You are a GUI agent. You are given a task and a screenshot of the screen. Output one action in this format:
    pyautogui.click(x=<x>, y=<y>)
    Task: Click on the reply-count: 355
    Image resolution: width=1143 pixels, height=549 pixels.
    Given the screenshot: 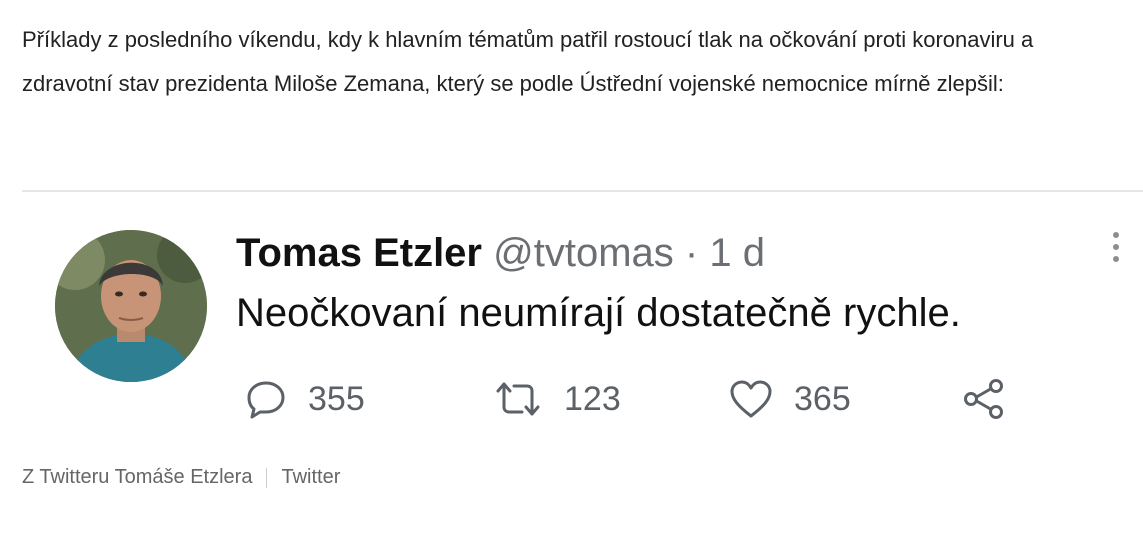 What is the action you would take?
    pyautogui.click(x=336, y=398)
    